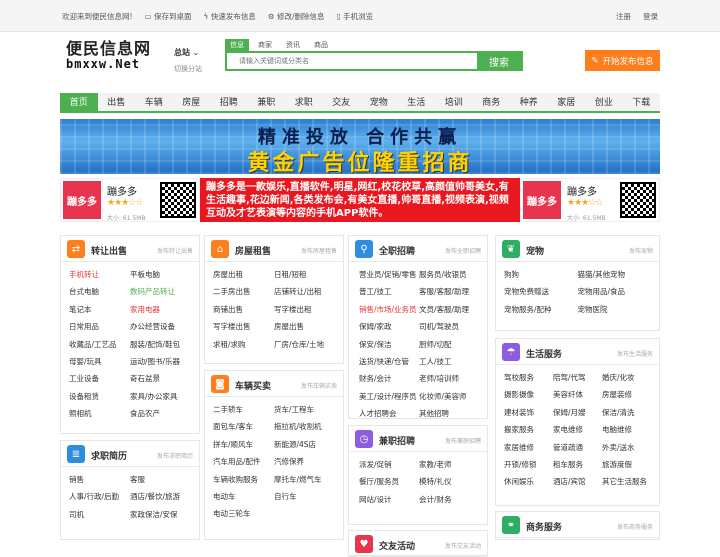 The image size is (720, 557). What do you see at coordinates (319, 385) in the screenshot?
I see `panel-post-link: 发布车辆买卖` at bounding box center [319, 385].